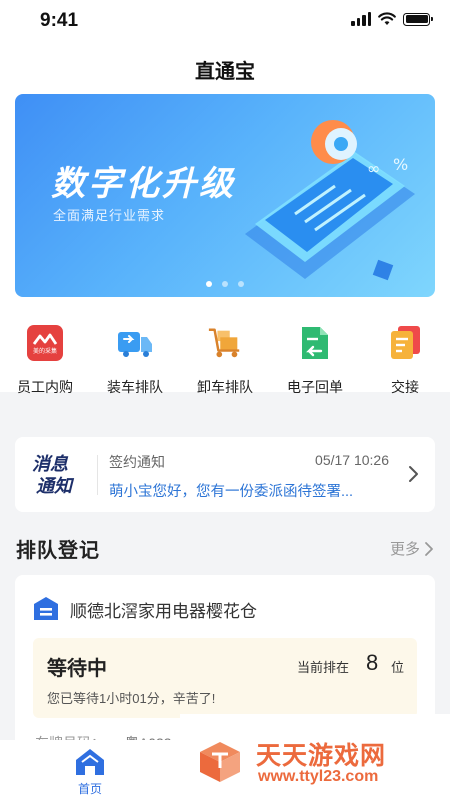  Describe the element at coordinates (45, 343) in the screenshot. I see `store-icon: 美的采集` at that location.